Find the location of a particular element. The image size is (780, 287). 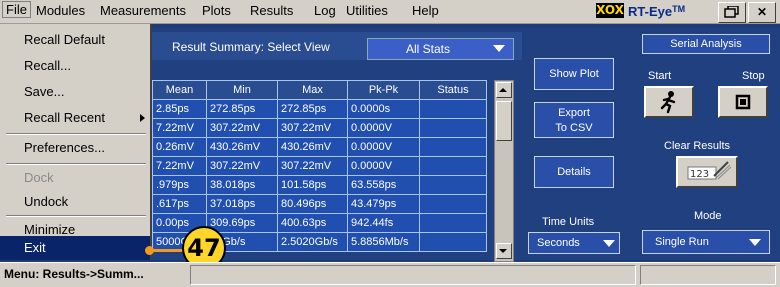

menu-results: Results is located at coordinates (271, 10).